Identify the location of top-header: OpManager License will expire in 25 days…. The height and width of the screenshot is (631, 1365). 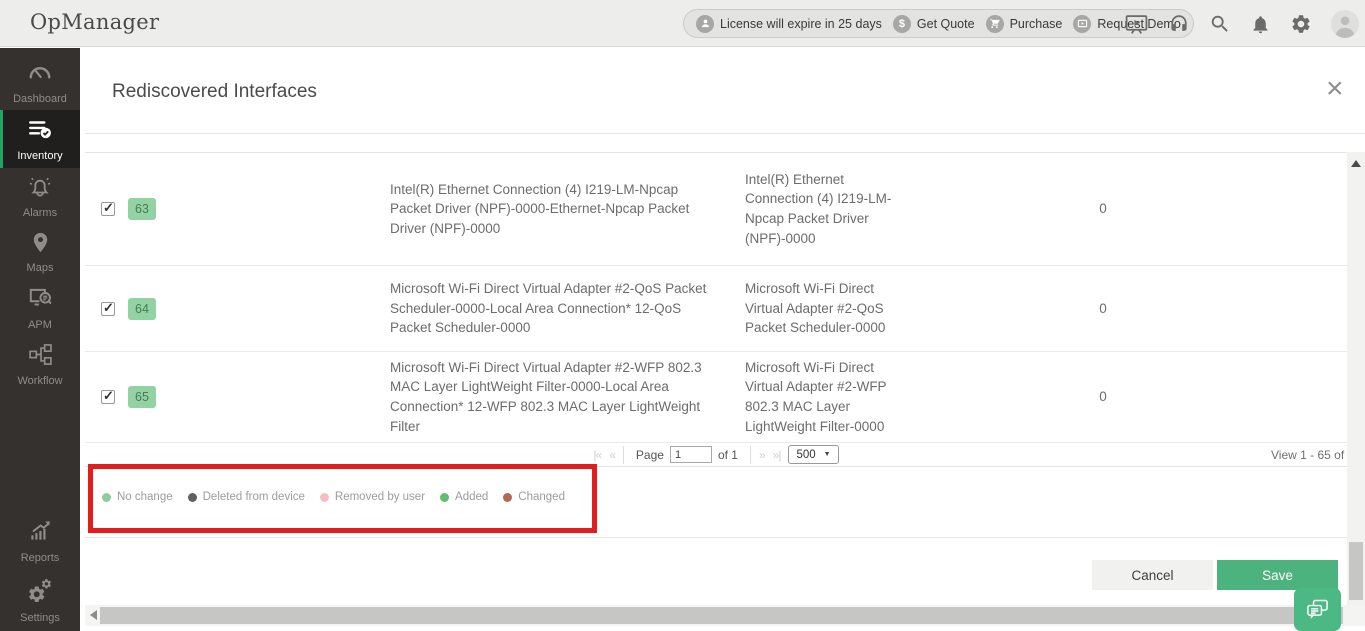
(682, 23).